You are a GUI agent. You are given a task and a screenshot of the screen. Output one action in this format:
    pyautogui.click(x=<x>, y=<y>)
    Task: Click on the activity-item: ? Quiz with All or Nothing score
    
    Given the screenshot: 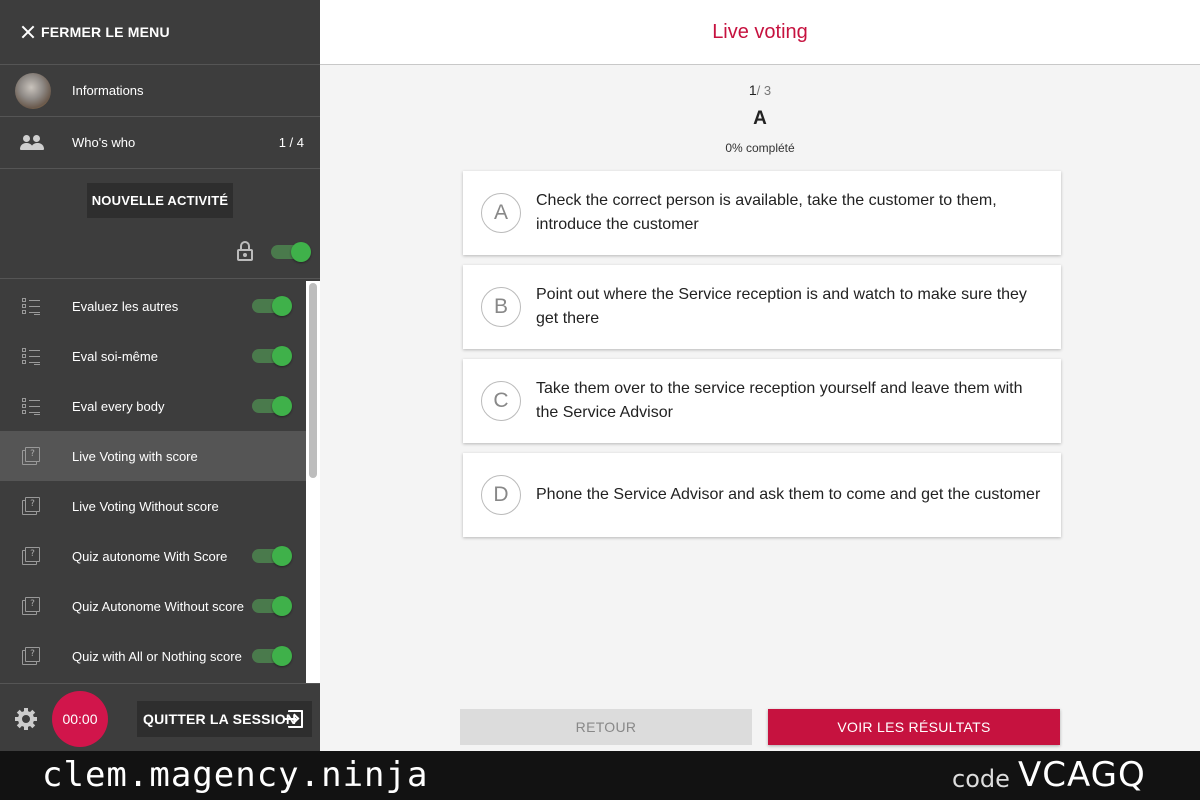 What is the action you would take?
    pyautogui.click(x=153, y=656)
    